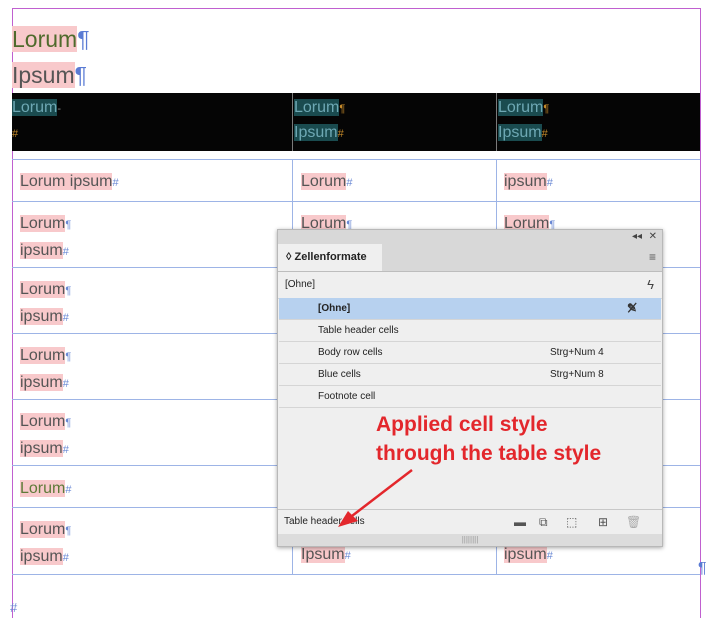  I want to click on style-shortcut: Strg+Num 8, so click(577, 374).